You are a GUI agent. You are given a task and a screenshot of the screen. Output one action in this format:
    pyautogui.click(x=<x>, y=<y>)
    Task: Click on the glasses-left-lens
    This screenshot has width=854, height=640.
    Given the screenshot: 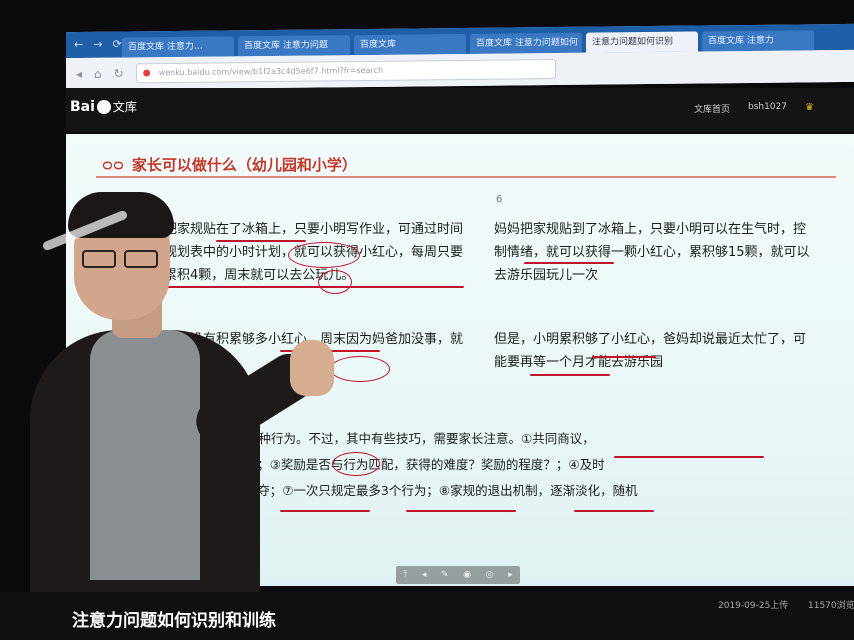 What is the action you would take?
    pyautogui.click(x=99, y=259)
    